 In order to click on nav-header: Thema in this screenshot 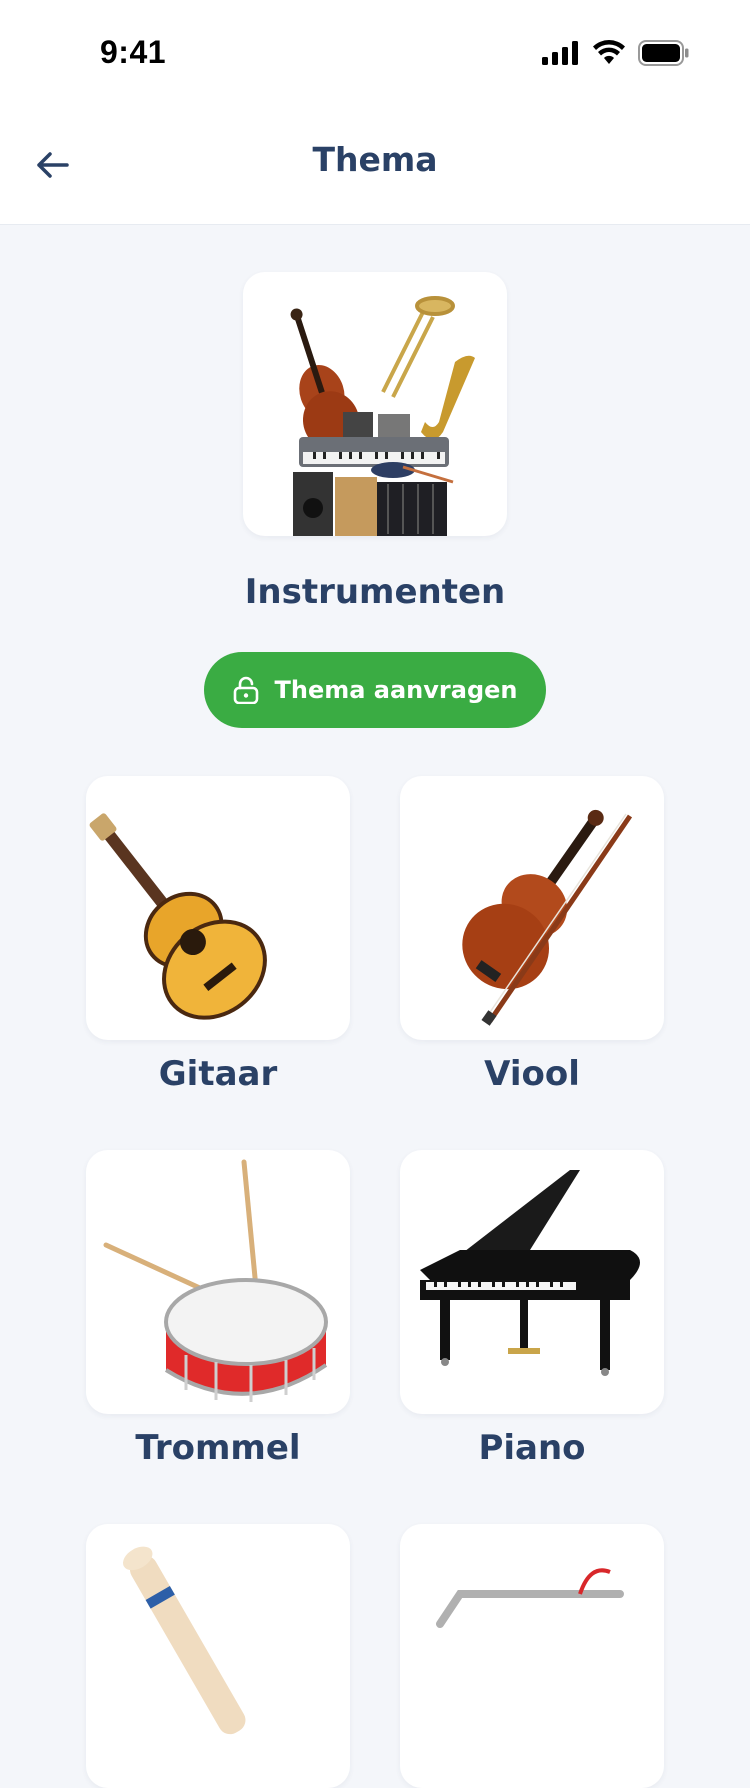, I will do `click(375, 167)`.